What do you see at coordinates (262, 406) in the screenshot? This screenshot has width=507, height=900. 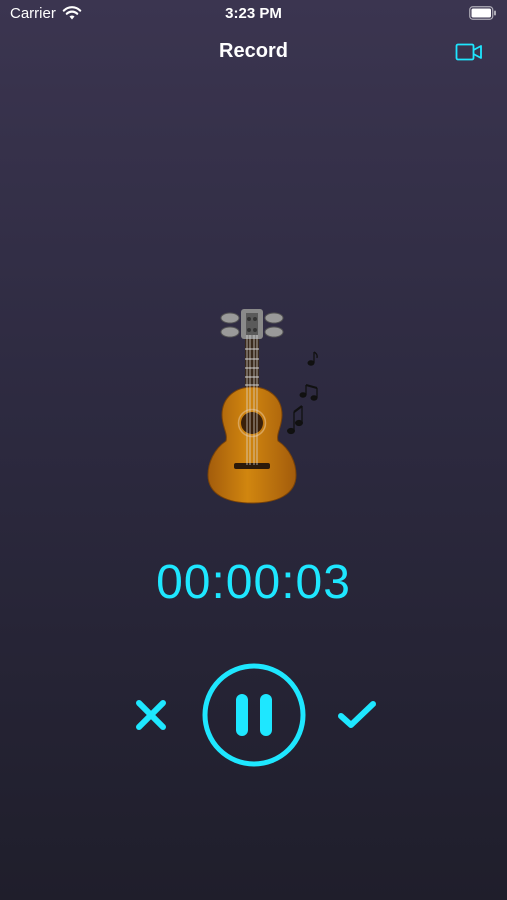 I see `guitar-illustration` at bounding box center [262, 406].